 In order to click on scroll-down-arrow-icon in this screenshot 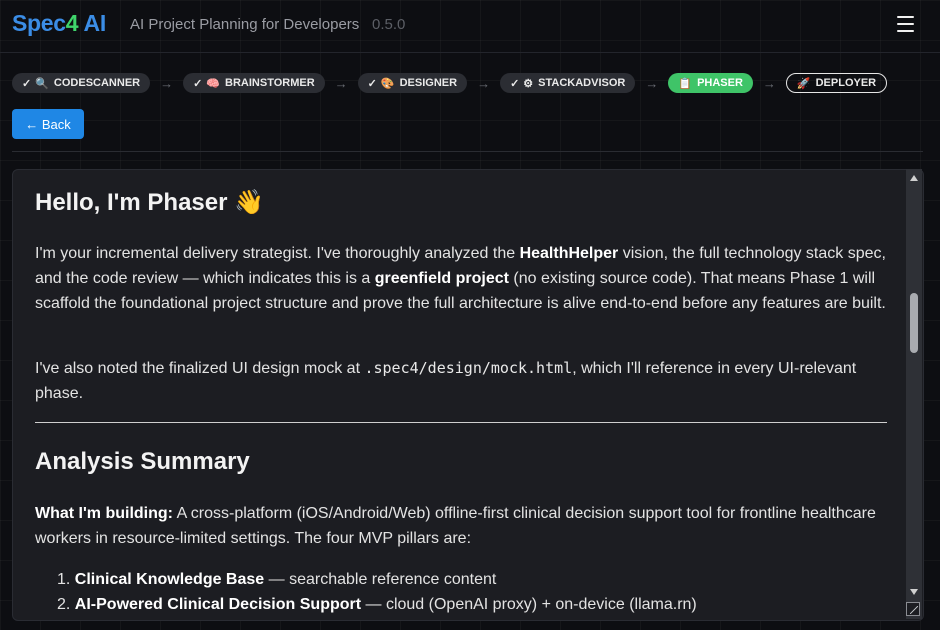, I will do `click(914, 592)`.